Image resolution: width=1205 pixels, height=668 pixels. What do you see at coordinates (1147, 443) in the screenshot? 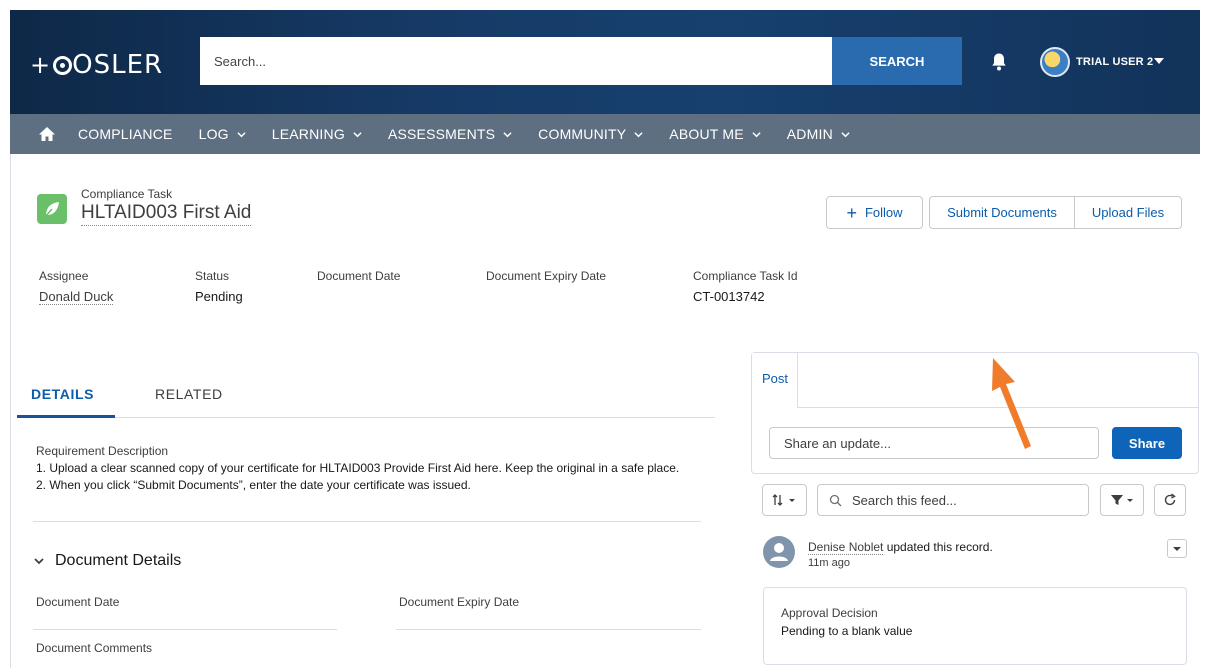
I see `share-button: Share` at bounding box center [1147, 443].